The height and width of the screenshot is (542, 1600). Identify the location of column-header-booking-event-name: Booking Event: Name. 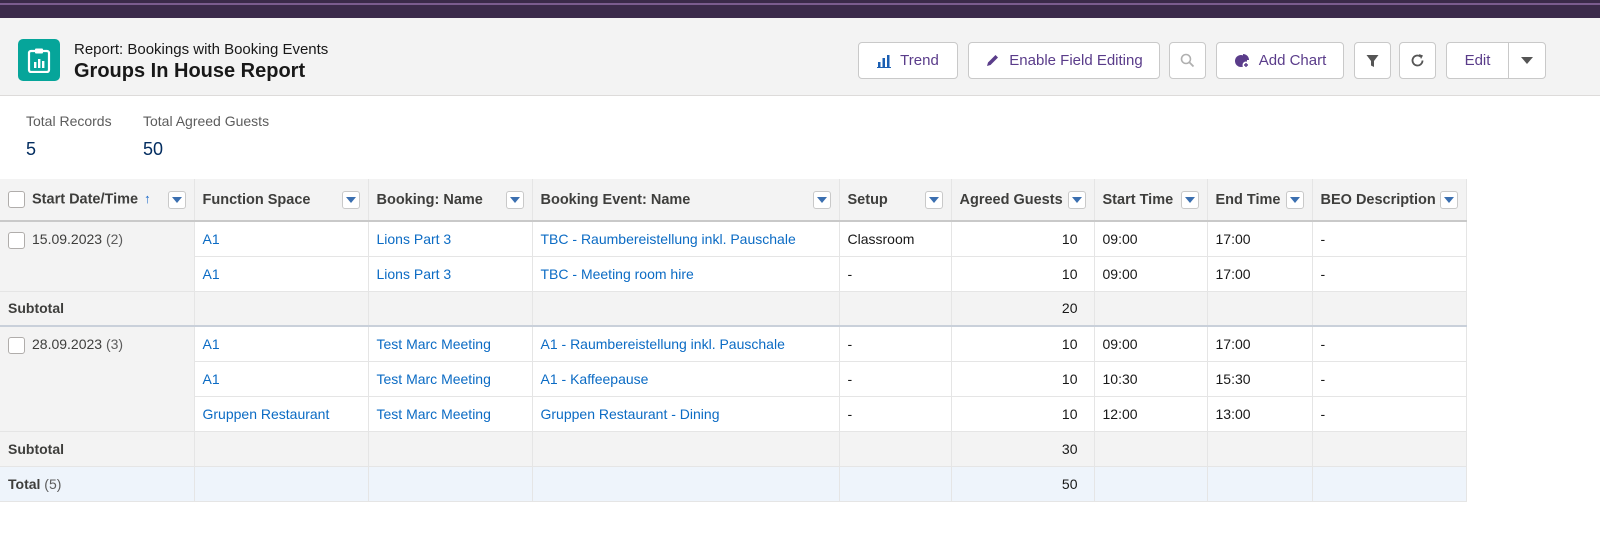
(686, 200).